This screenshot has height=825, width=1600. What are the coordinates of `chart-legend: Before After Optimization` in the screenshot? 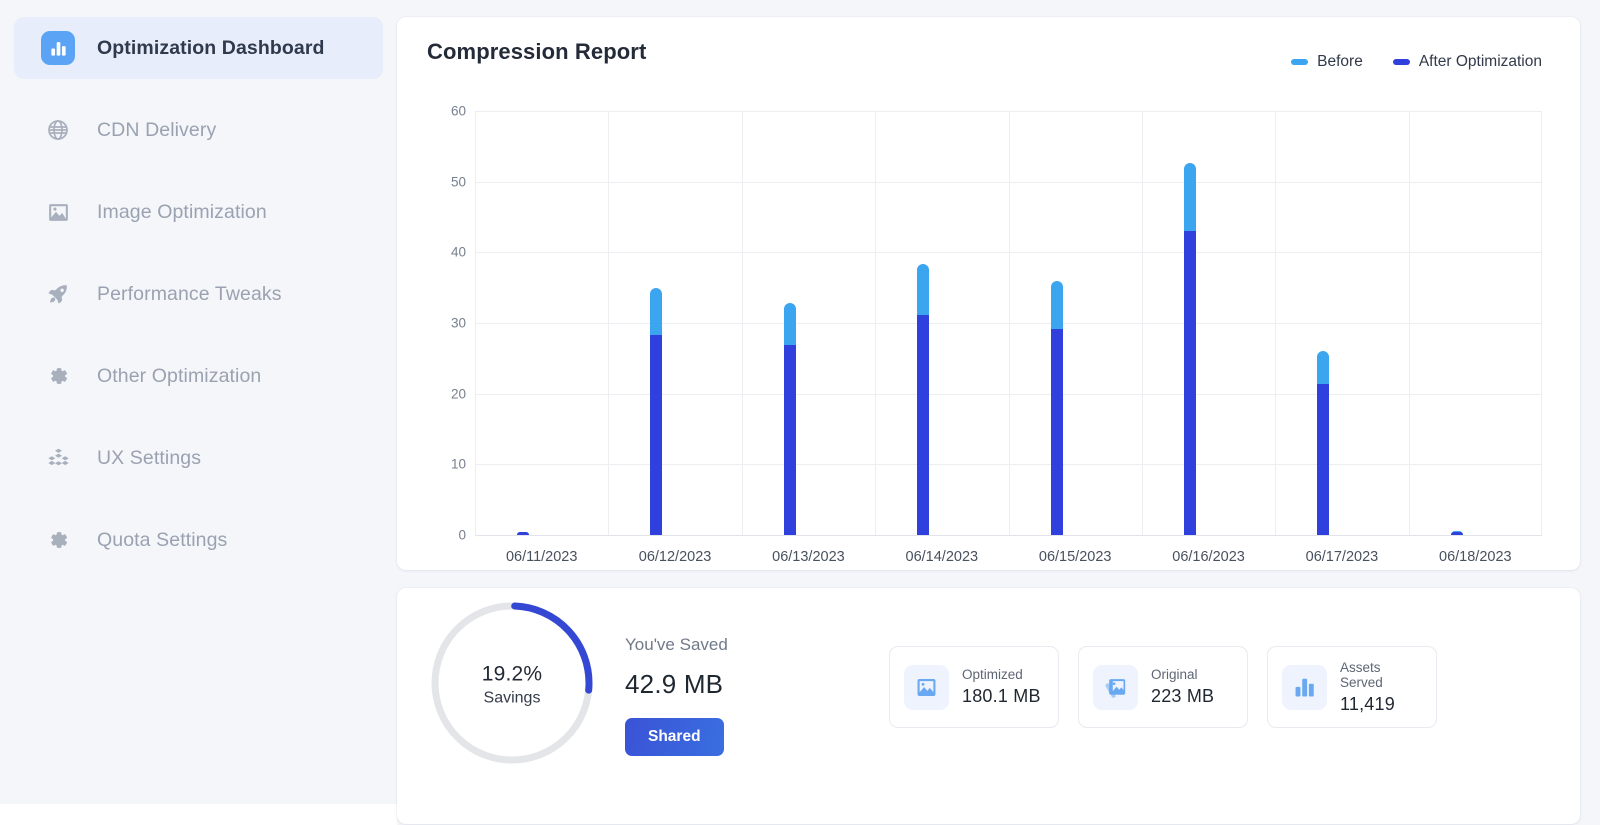 It's located at (1416, 62).